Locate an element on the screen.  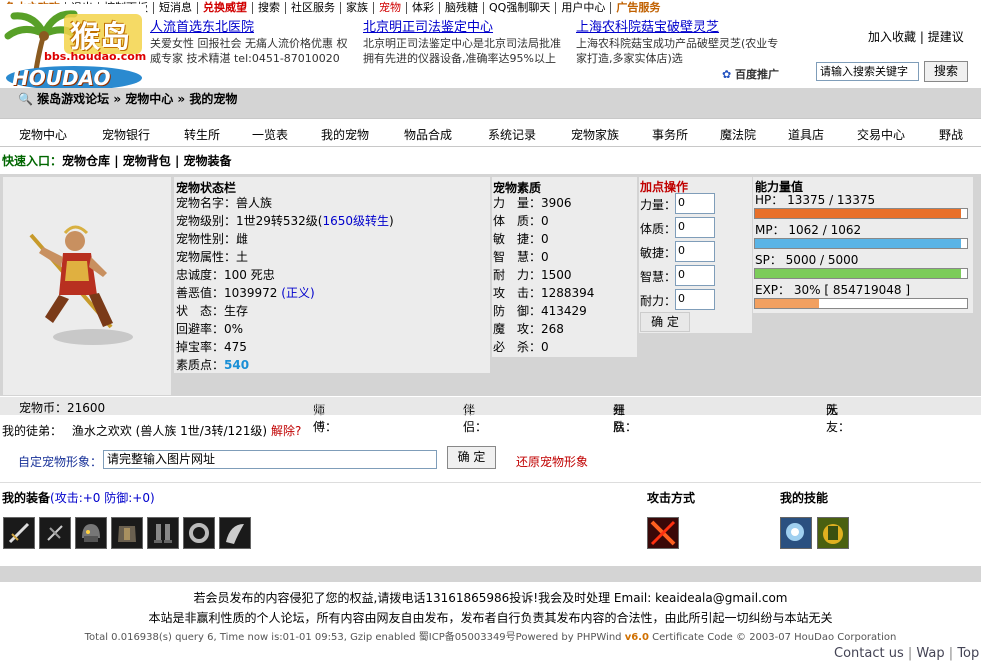
attack-title: 攻击方式 is located at coordinates (671, 498).